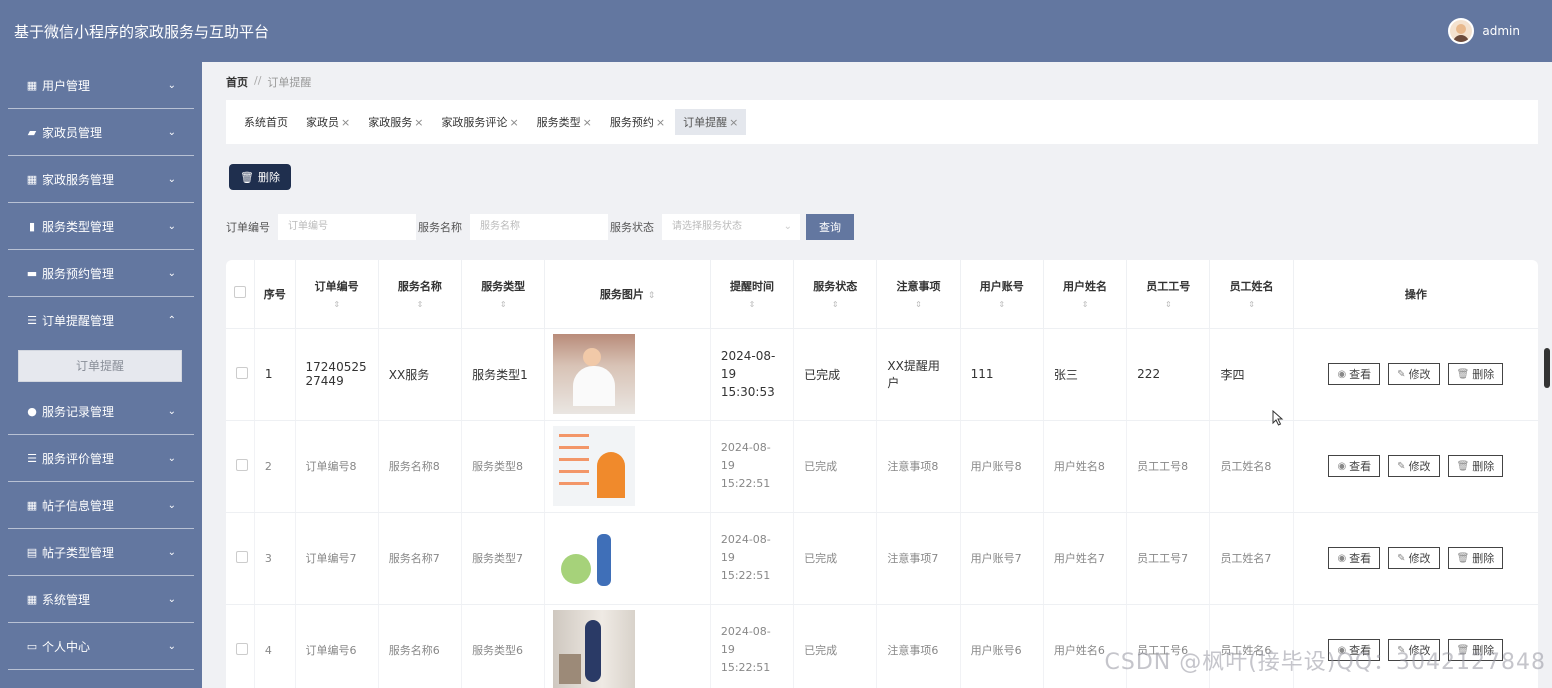 This screenshot has width=1552, height=688. Describe the element at coordinates (101, 320) in the screenshot. I see `sidebar-item-order-reminder-management: ☰ 订单提醒管理 ⌃` at that location.